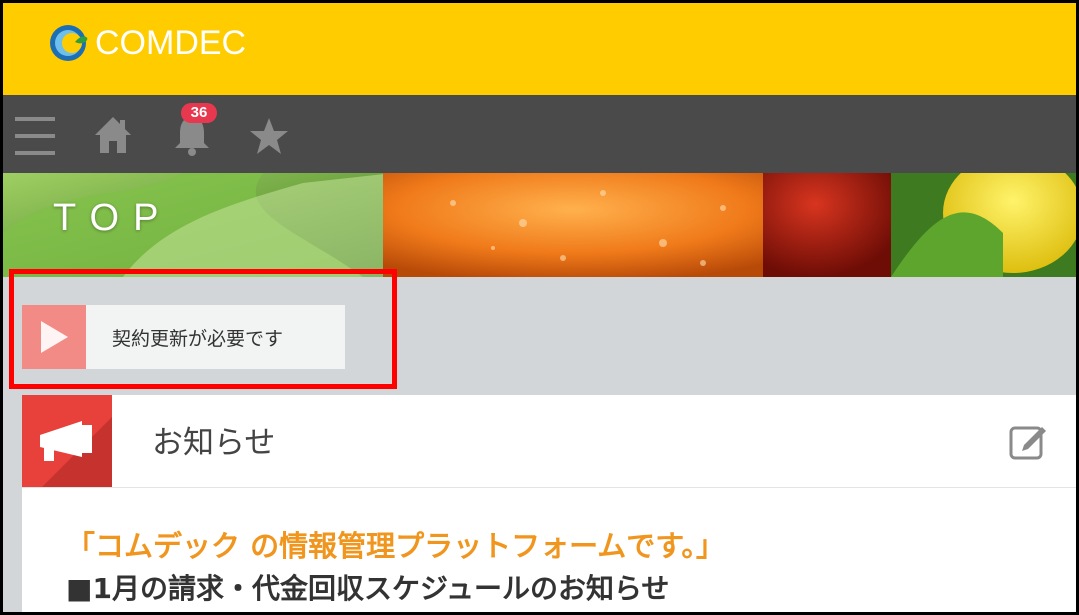  Describe the element at coordinates (395, 546) in the screenshot. I see `notice-headline: 「コムデック の情報管理プラットフォームです。」` at that location.